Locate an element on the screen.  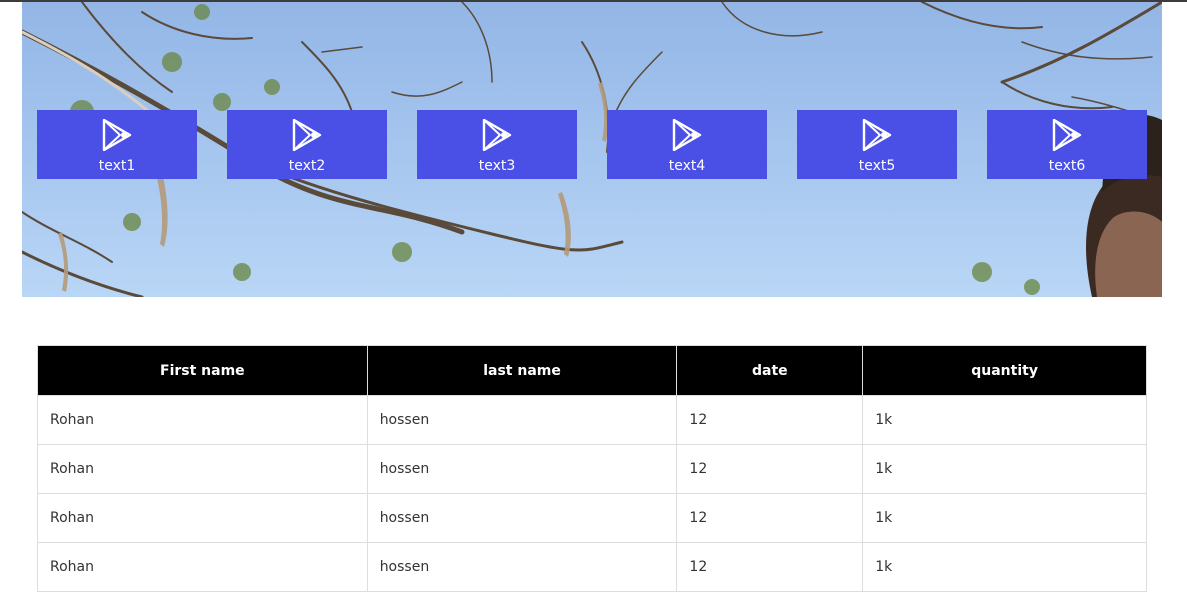
tile-text4: text4 is located at coordinates (687, 144).